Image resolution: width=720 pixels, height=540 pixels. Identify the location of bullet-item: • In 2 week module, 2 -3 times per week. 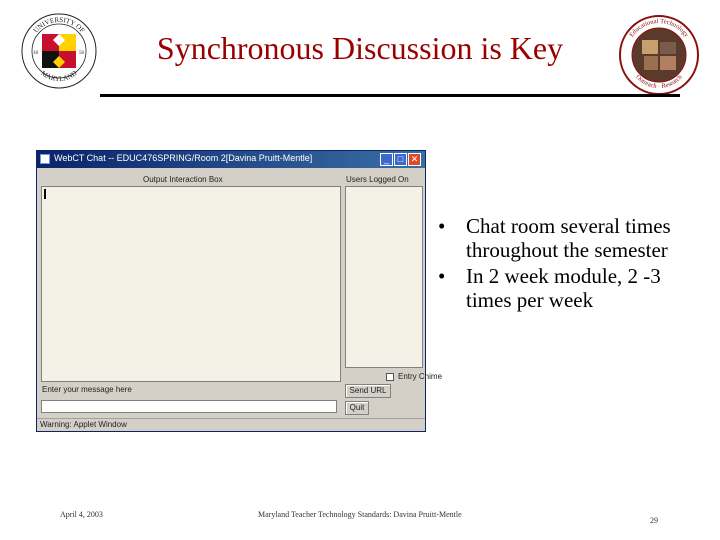
(566, 288).